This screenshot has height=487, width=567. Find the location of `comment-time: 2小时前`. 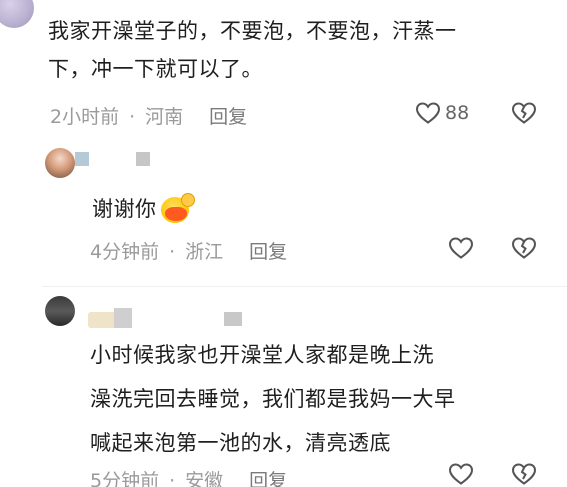

comment-time: 2小时前 is located at coordinates (85, 117).